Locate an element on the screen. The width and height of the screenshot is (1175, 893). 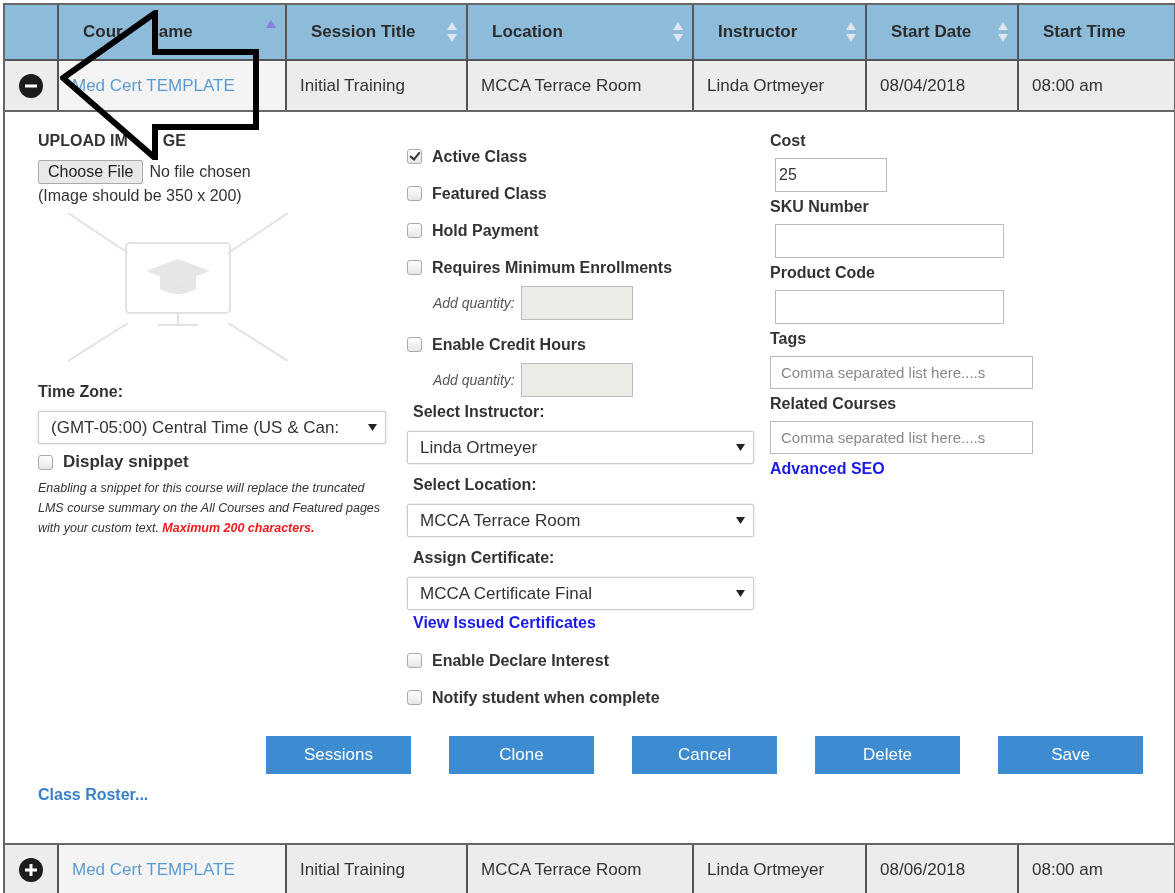
checkbox-label: Notify student when complete is located at coordinates (546, 697).